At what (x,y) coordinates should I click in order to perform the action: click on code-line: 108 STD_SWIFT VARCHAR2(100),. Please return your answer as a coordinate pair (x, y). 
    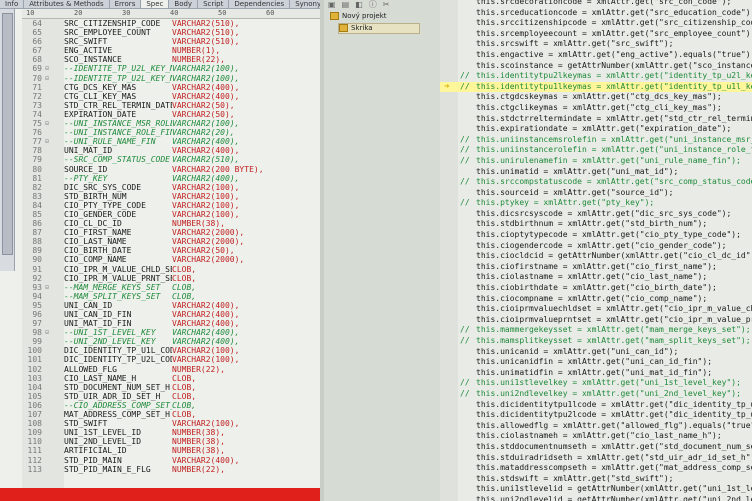
    Looking at the image, I should click on (171, 423).